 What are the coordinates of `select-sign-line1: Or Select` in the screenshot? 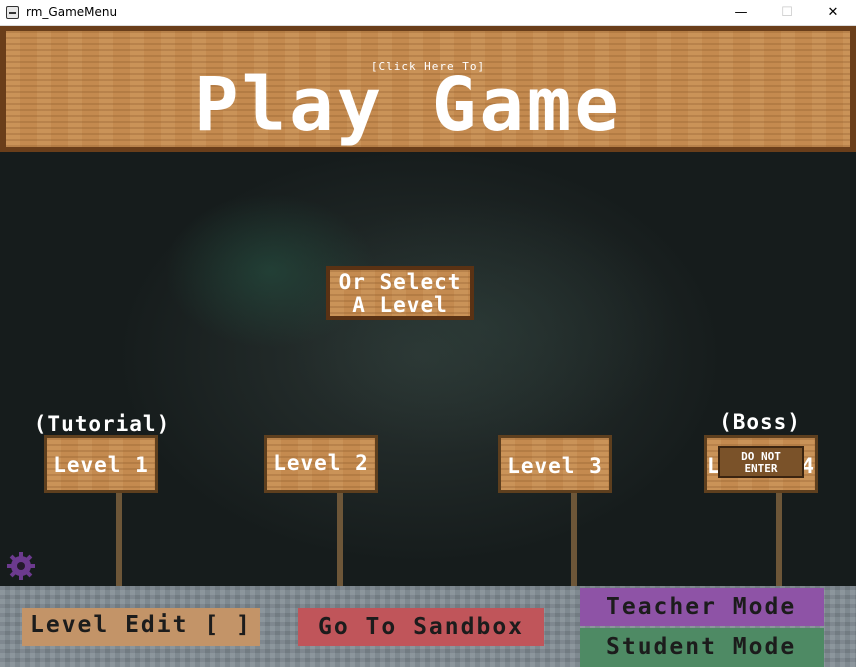 It's located at (400, 282).